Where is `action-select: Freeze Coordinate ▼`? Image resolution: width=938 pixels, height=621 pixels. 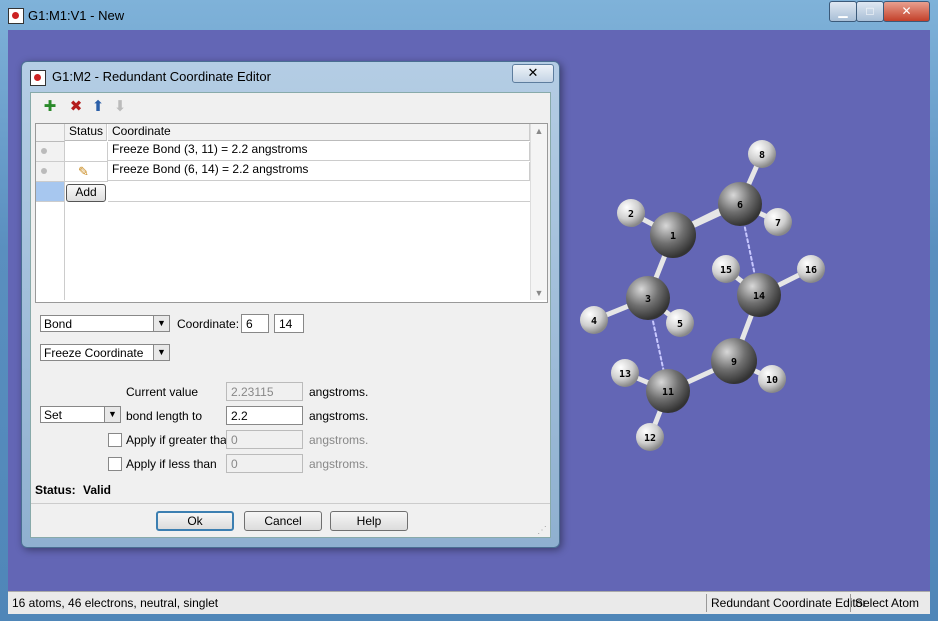
action-select: Freeze Coordinate ▼ is located at coordinates (105, 352).